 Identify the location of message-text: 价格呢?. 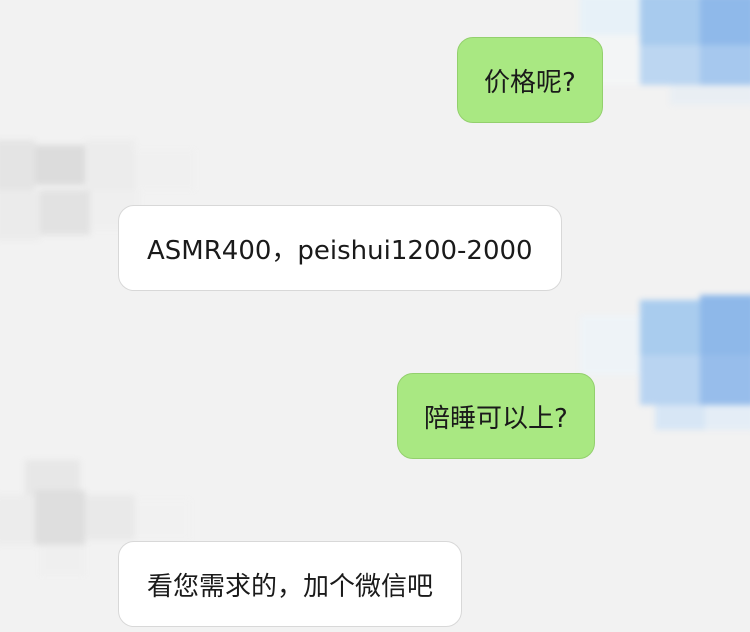
(530, 82).